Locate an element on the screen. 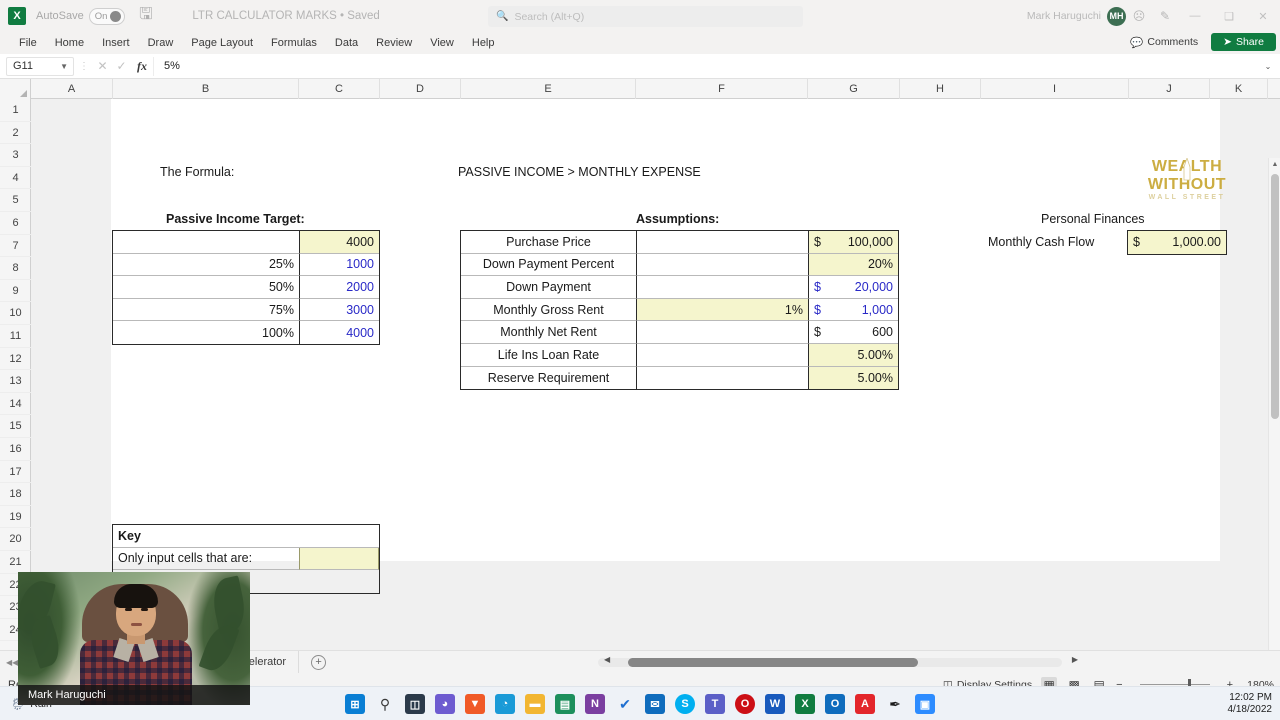  skype-icon: S is located at coordinates (685, 704).